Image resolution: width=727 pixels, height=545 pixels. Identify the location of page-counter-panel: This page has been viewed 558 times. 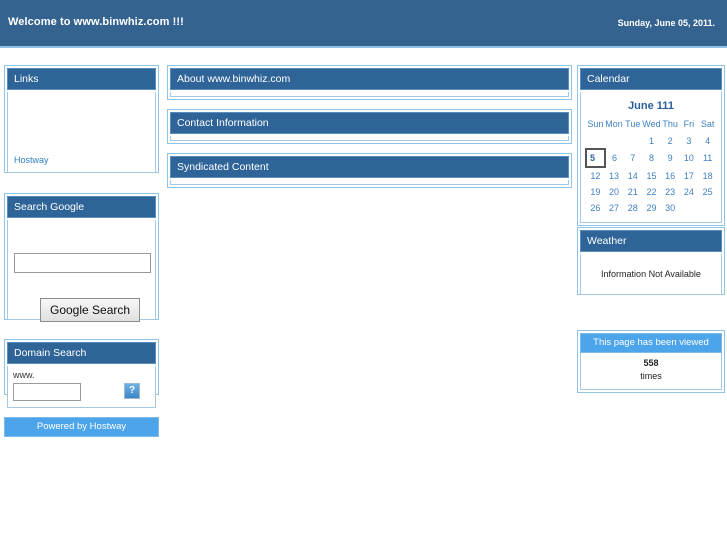
(651, 361).